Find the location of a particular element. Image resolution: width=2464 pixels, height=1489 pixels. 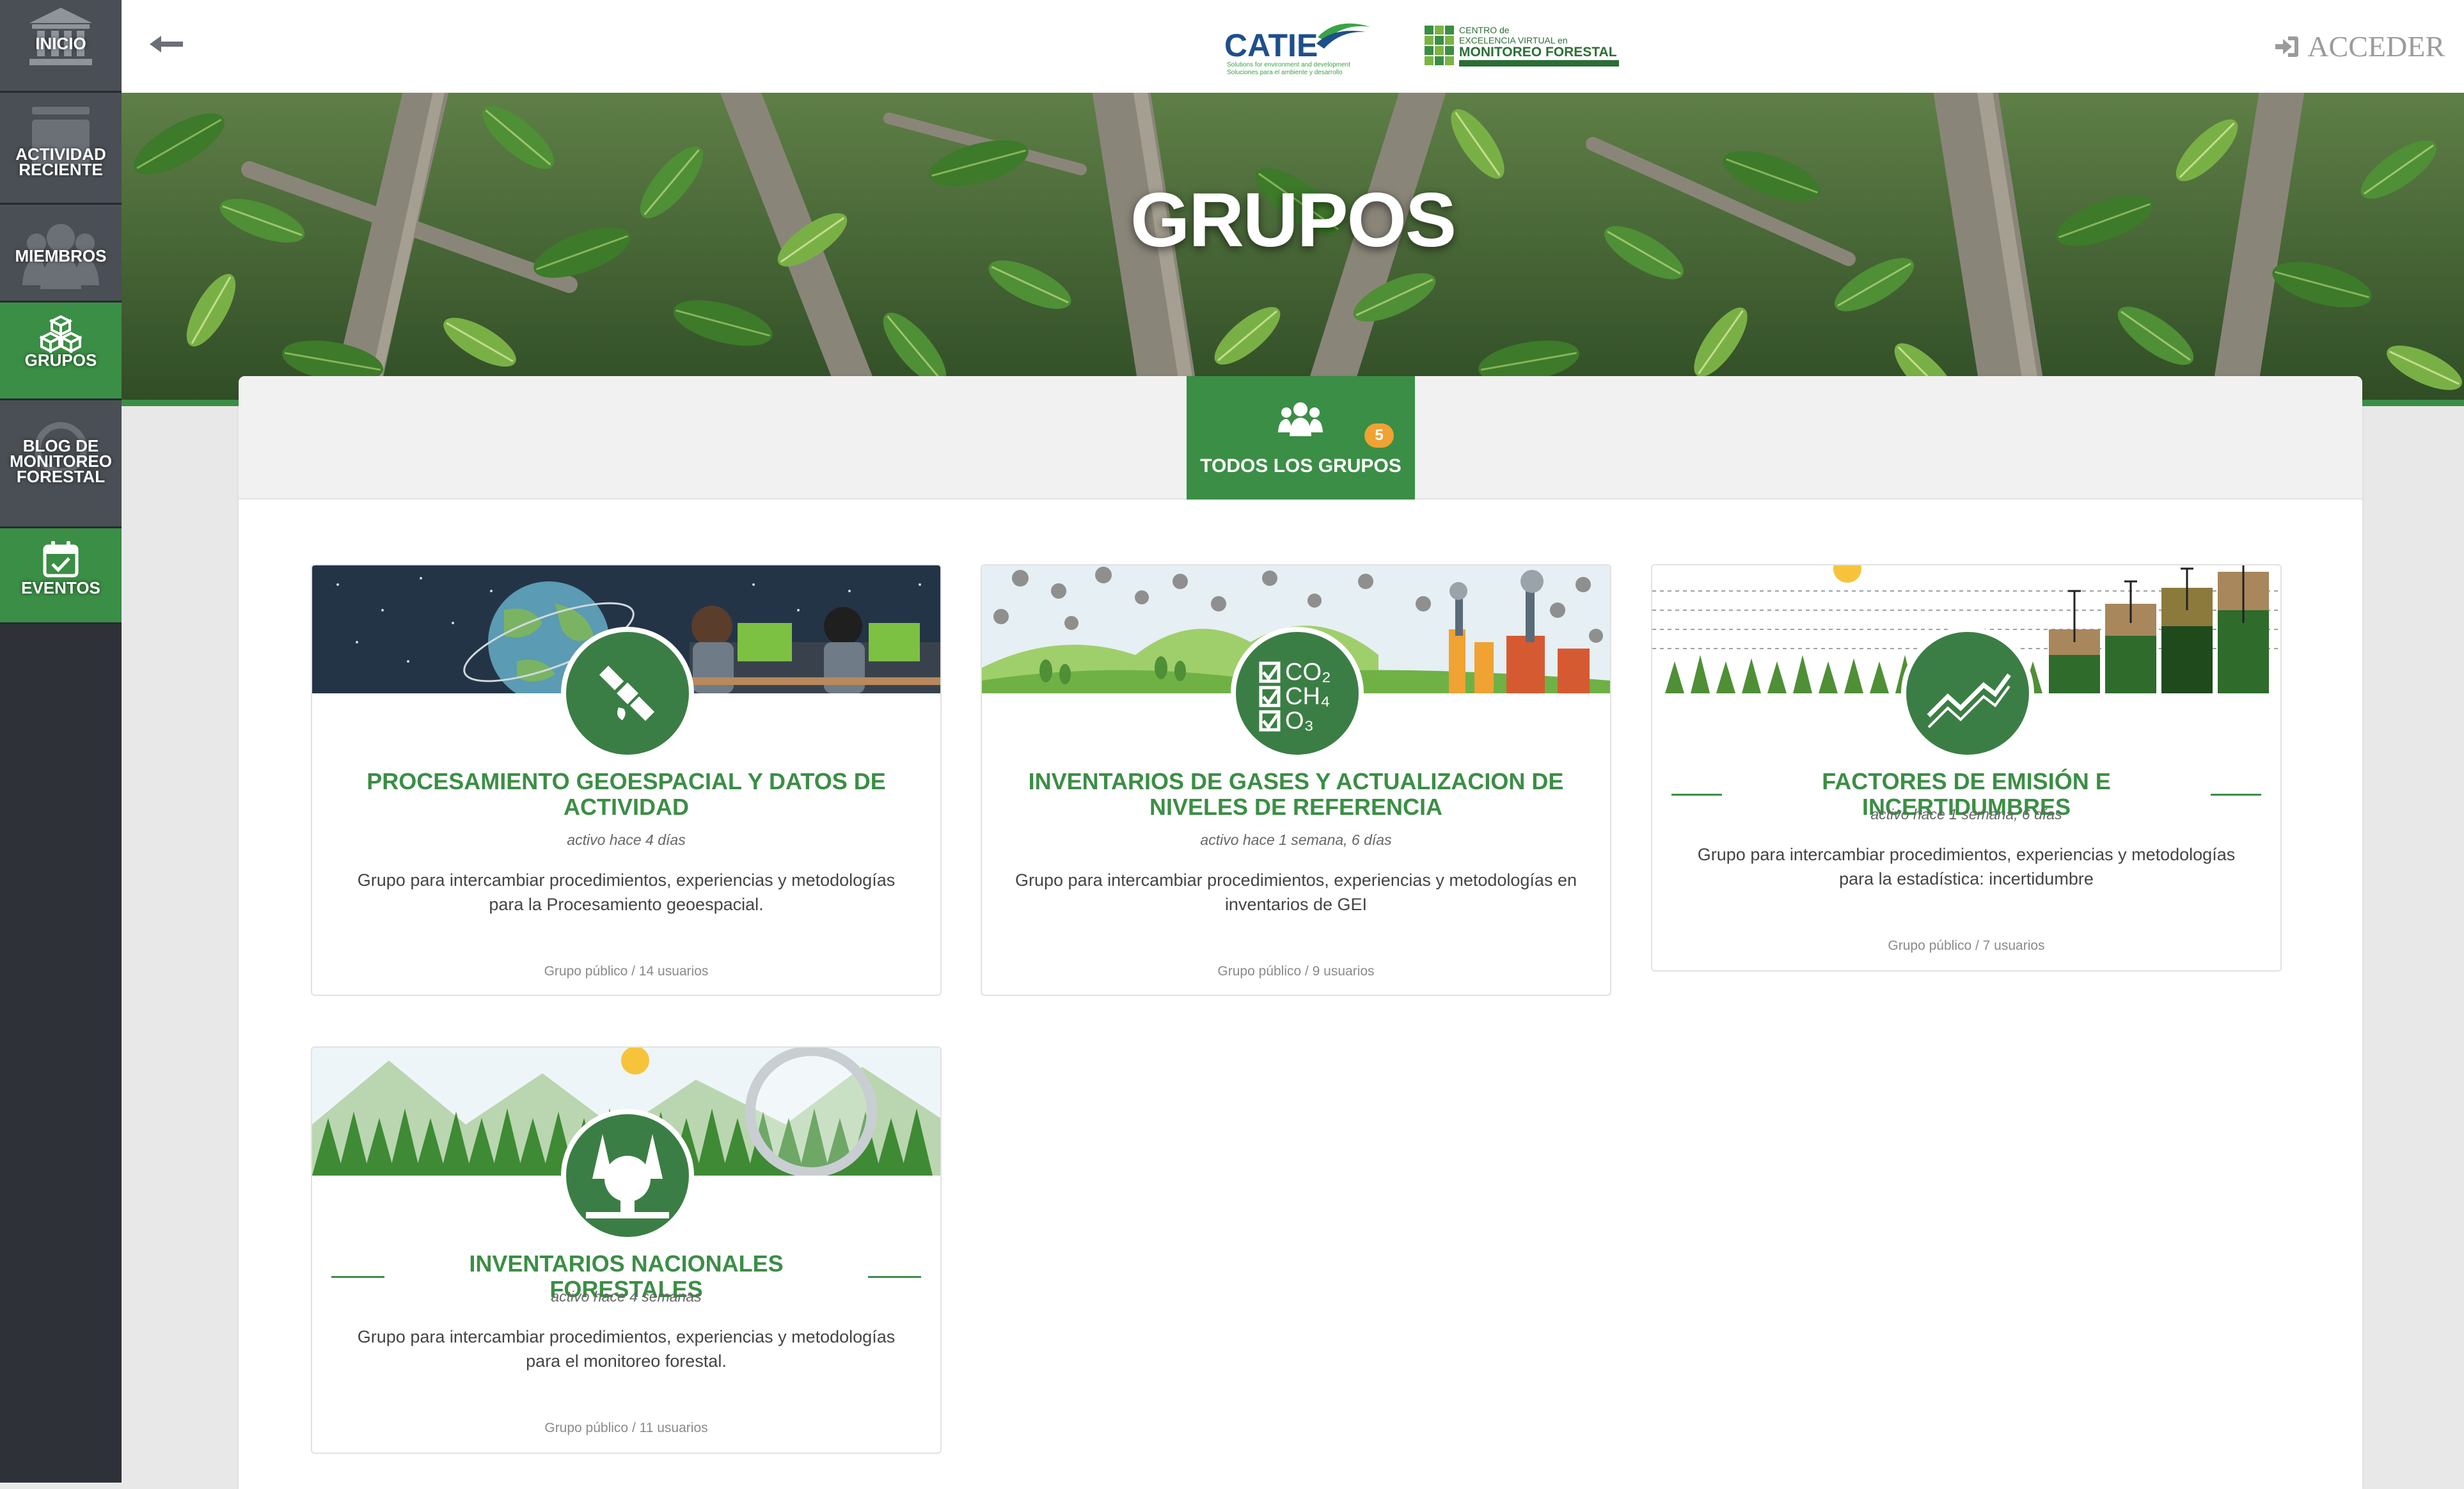

sidebar-item-blog: BLOG DE MONITOREO FORESTAL is located at coordinates (61, 464).